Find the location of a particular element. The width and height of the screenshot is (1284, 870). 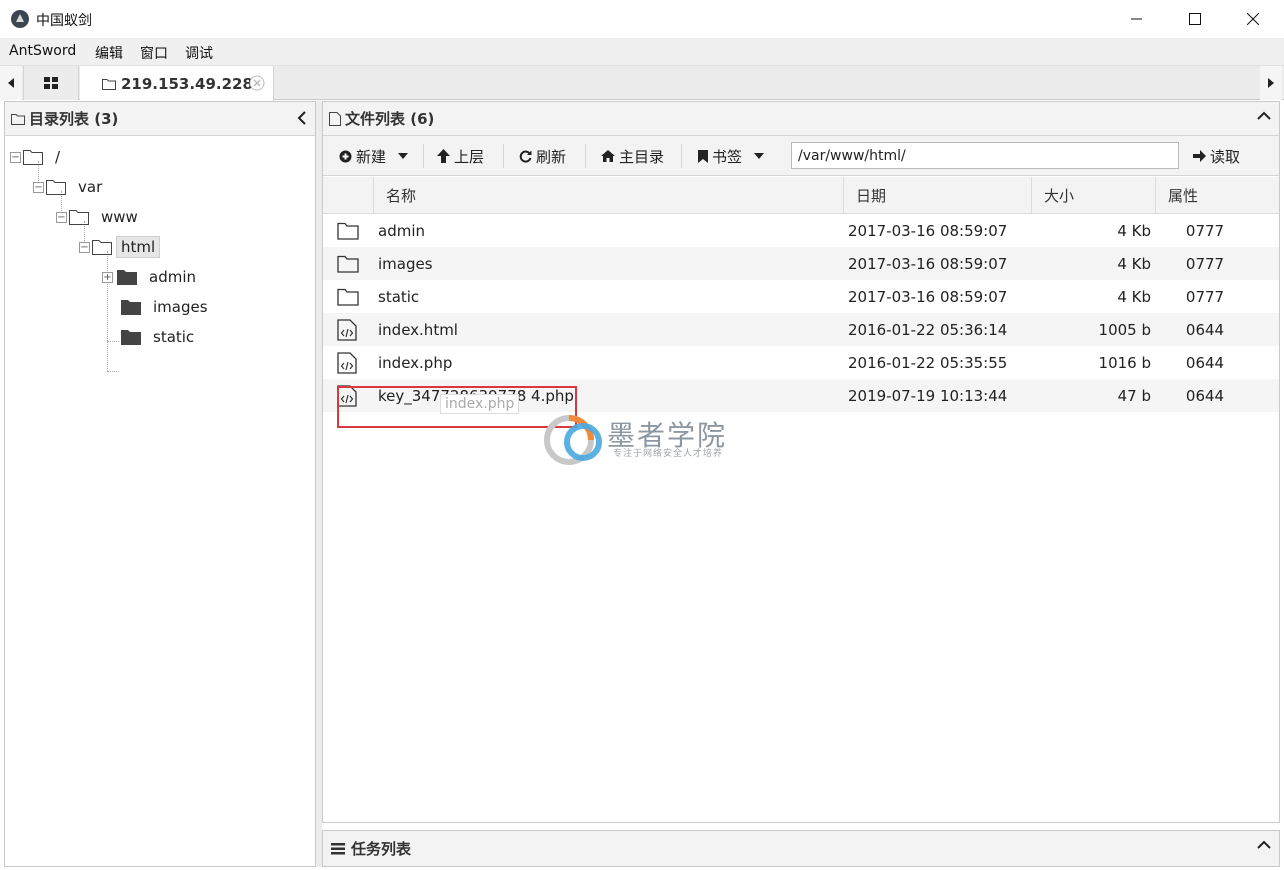

refresh-label: 刷新 is located at coordinates (551, 156).